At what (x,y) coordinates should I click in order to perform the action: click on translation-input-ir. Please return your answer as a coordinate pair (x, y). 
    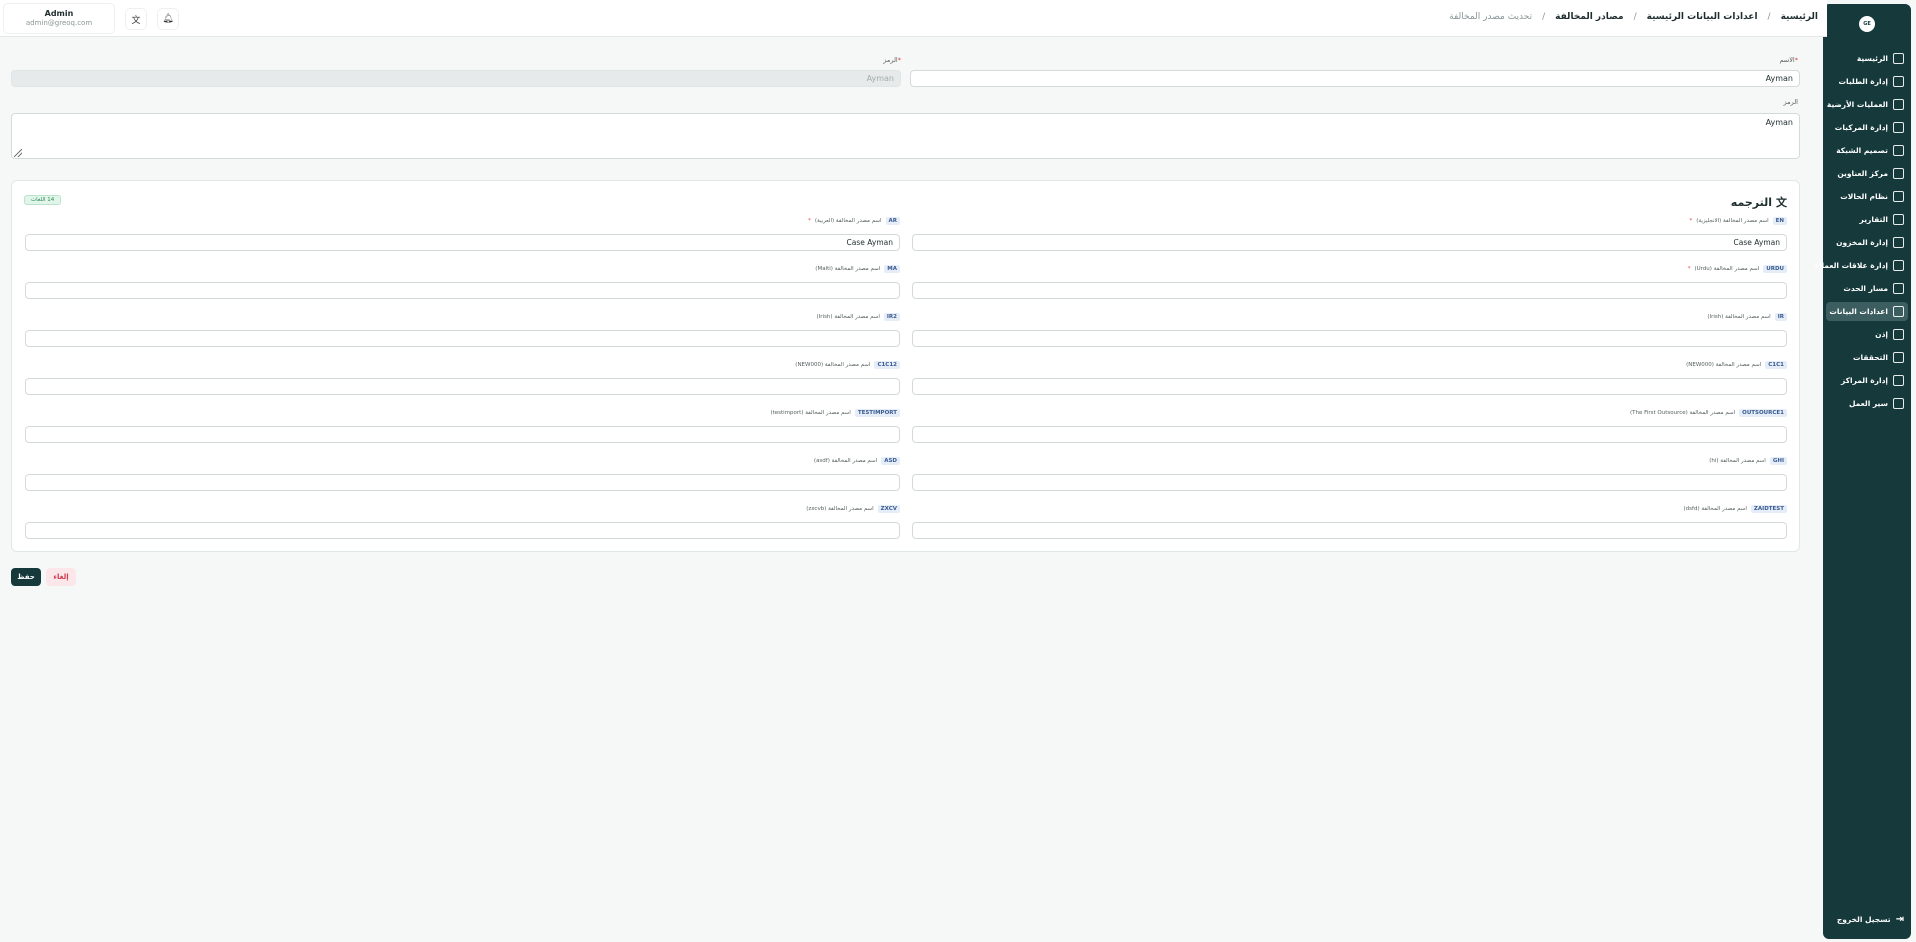
    Looking at the image, I should click on (1349, 338).